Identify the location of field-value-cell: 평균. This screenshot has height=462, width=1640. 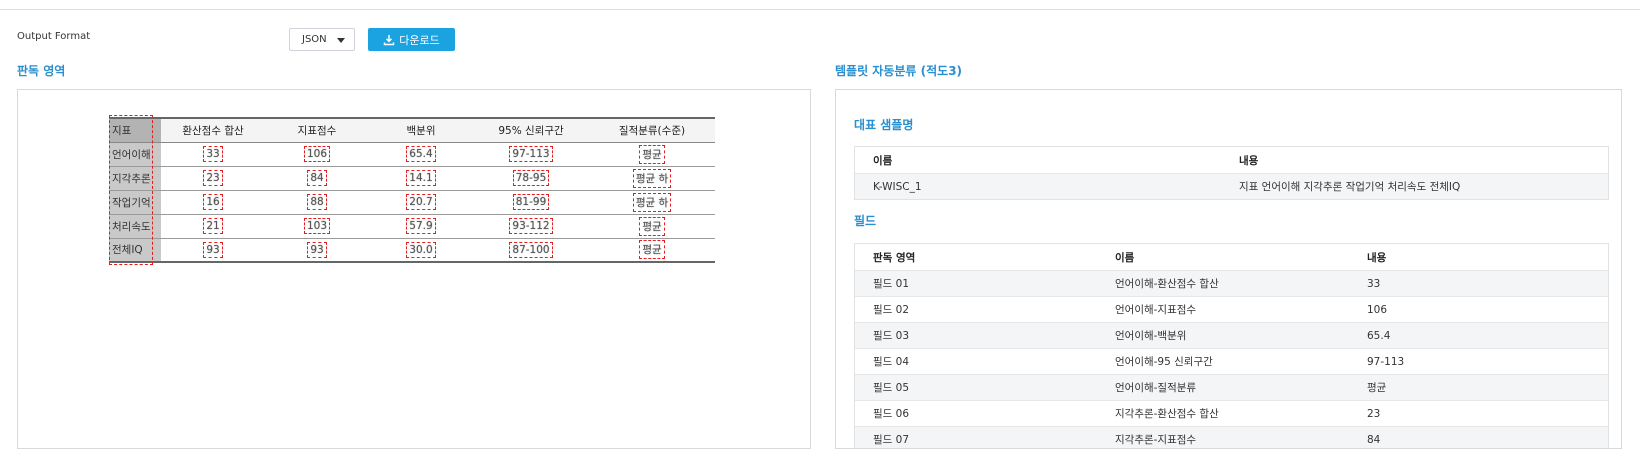
(1377, 388).